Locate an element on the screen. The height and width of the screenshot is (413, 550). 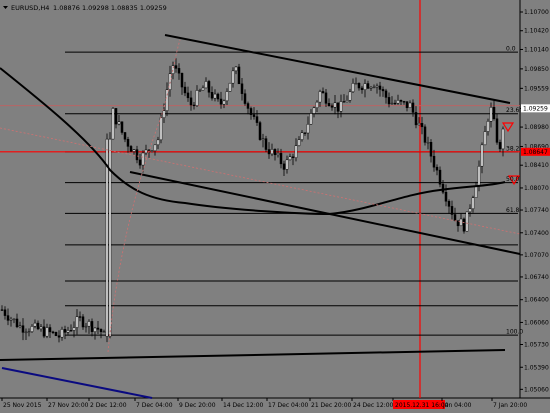
y-tick-label: 1.10420 is located at coordinates (536, 31).